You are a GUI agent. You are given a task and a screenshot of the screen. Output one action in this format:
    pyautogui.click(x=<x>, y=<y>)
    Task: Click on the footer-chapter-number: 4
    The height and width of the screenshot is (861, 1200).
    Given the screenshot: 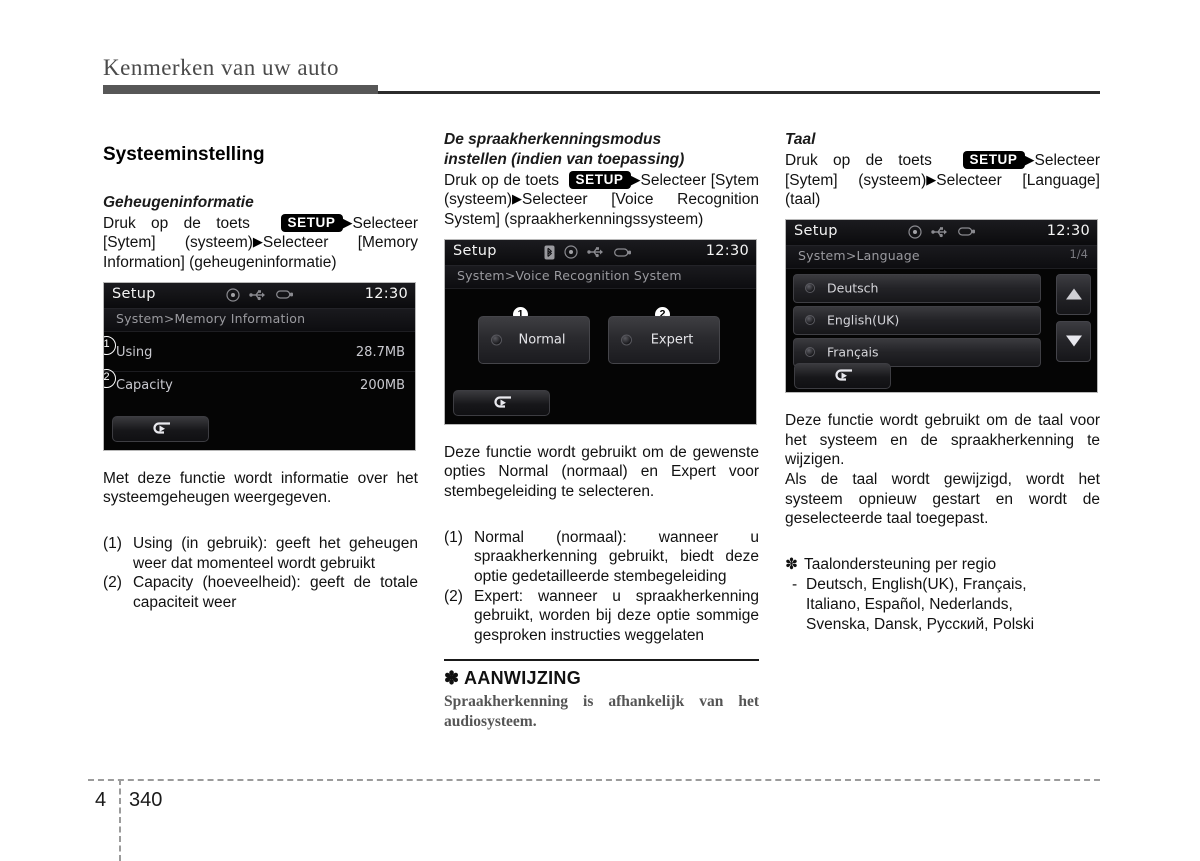 What is the action you would take?
    pyautogui.click(x=101, y=800)
    